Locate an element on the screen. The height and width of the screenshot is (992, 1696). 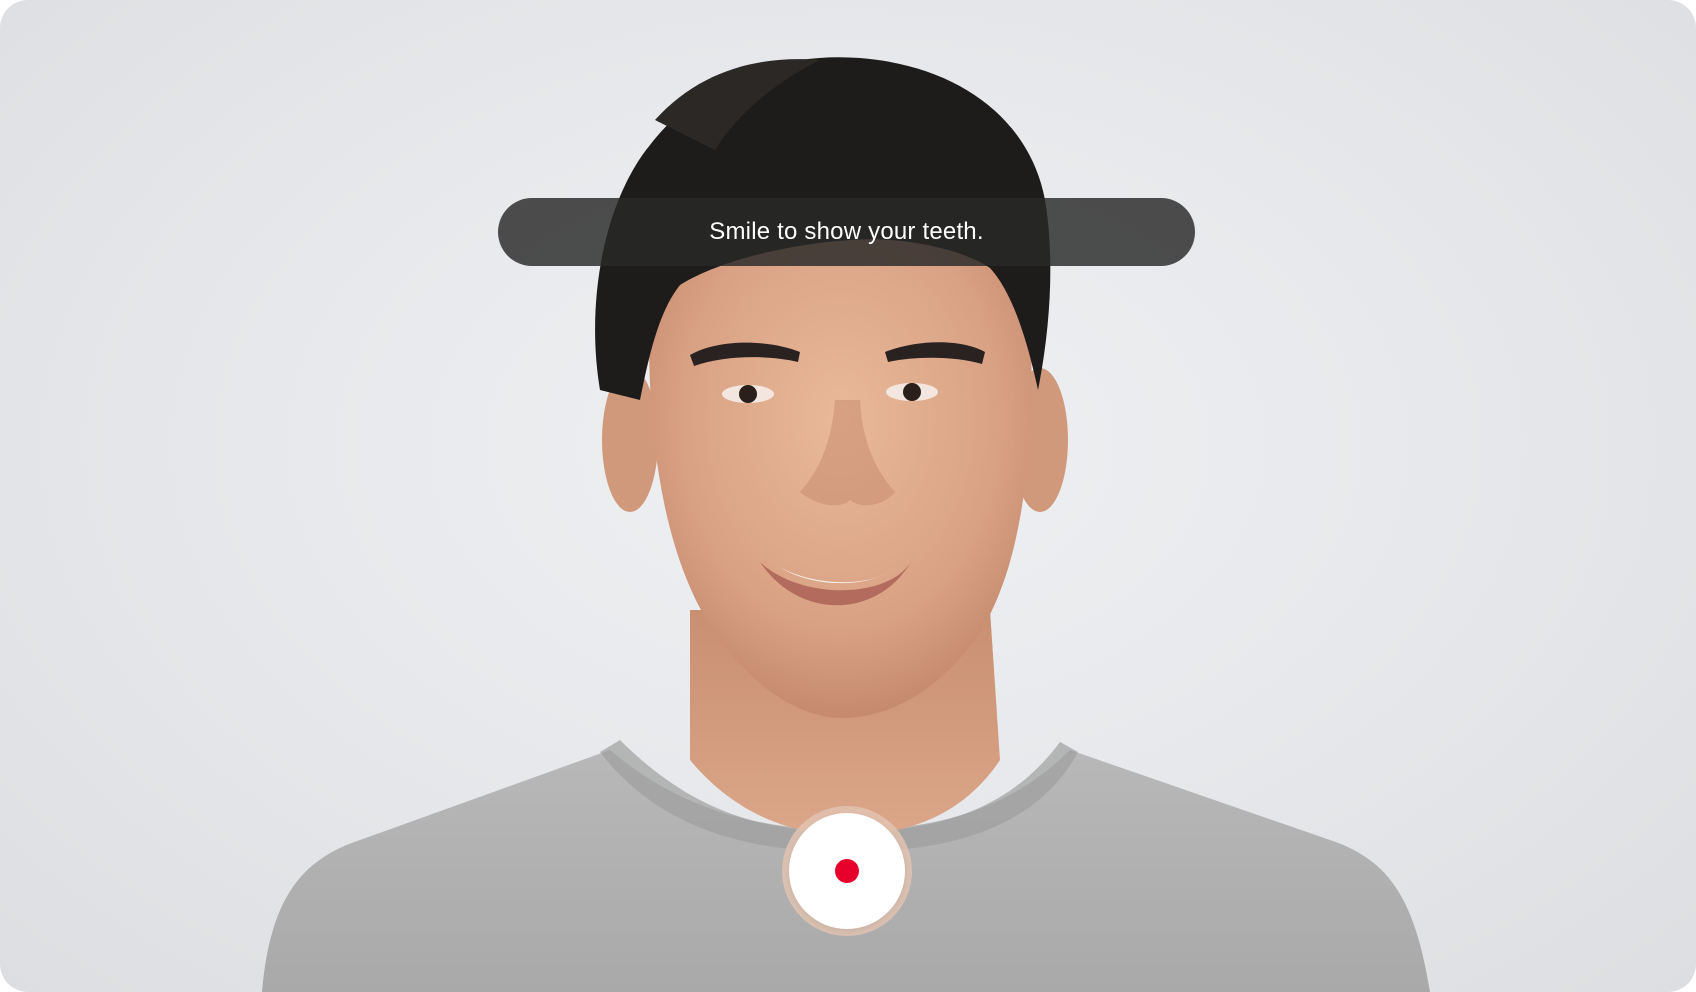
record-button-ring is located at coordinates (847, 871).